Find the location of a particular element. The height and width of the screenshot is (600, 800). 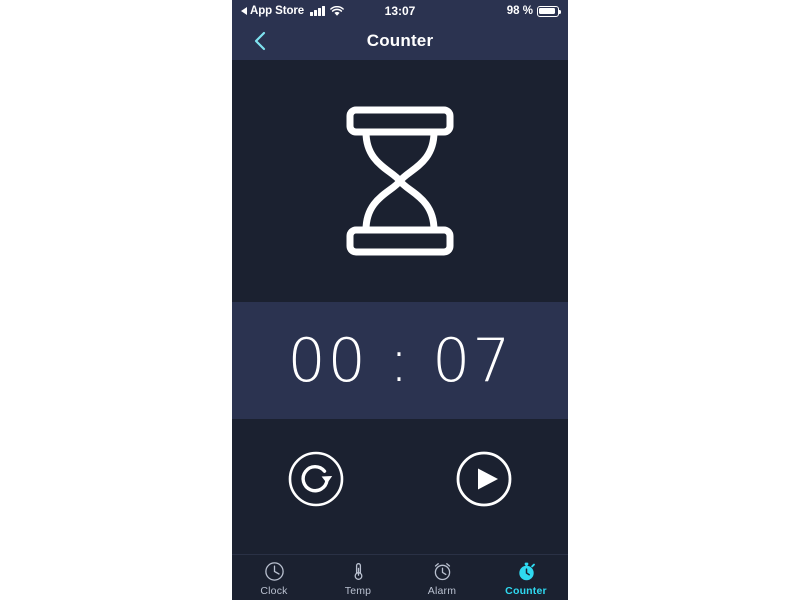

tab-label: Clock is located at coordinates (274, 590).